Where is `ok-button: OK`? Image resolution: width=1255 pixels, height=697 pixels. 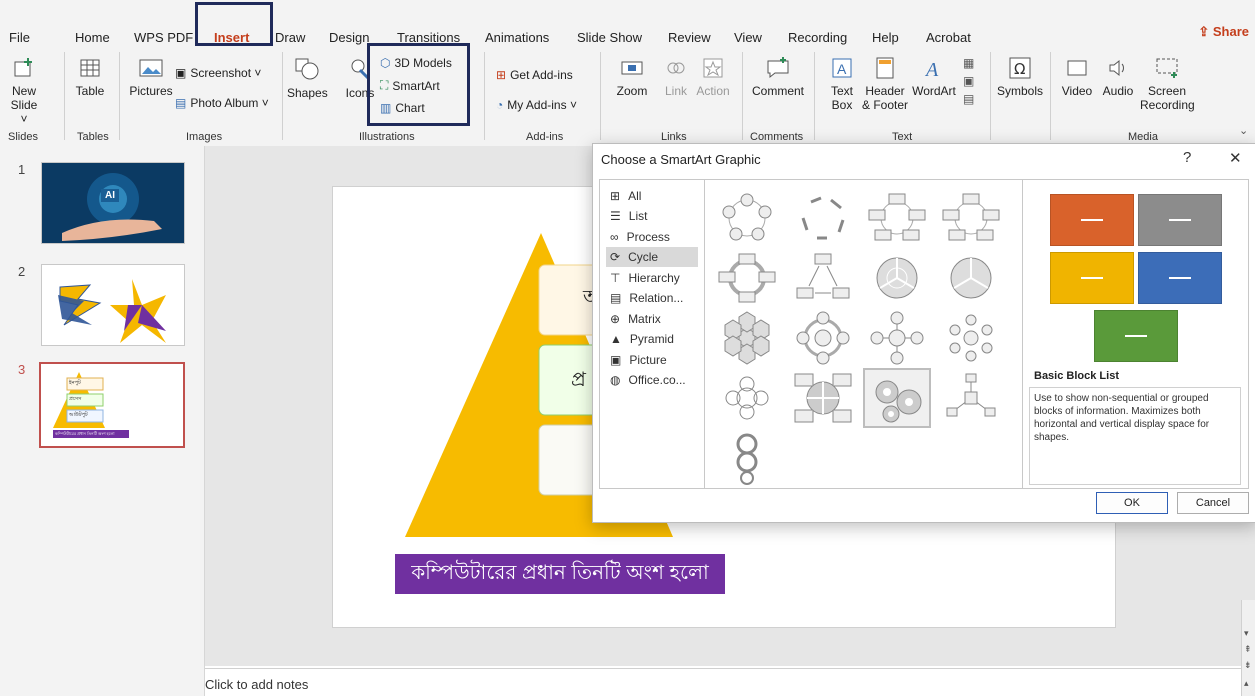
ok-button: OK is located at coordinates (1132, 503).